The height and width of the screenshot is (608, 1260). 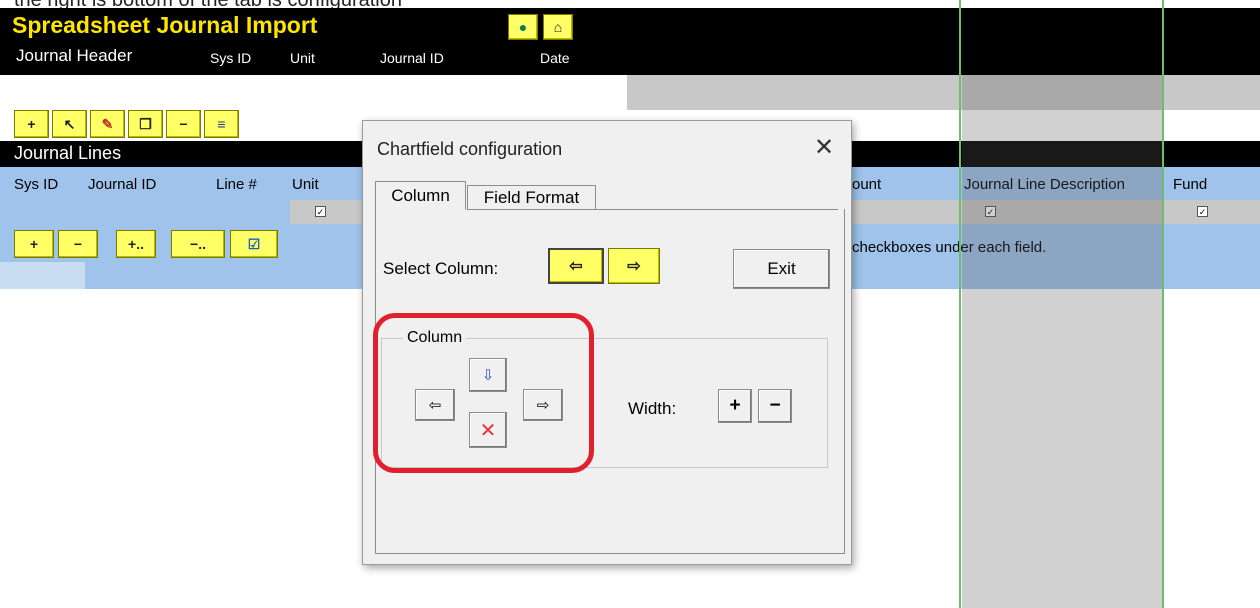 What do you see at coordinates (78, 244) in the screenshot?
I see `remove-line-button: −` at bounding box center [78, 244].